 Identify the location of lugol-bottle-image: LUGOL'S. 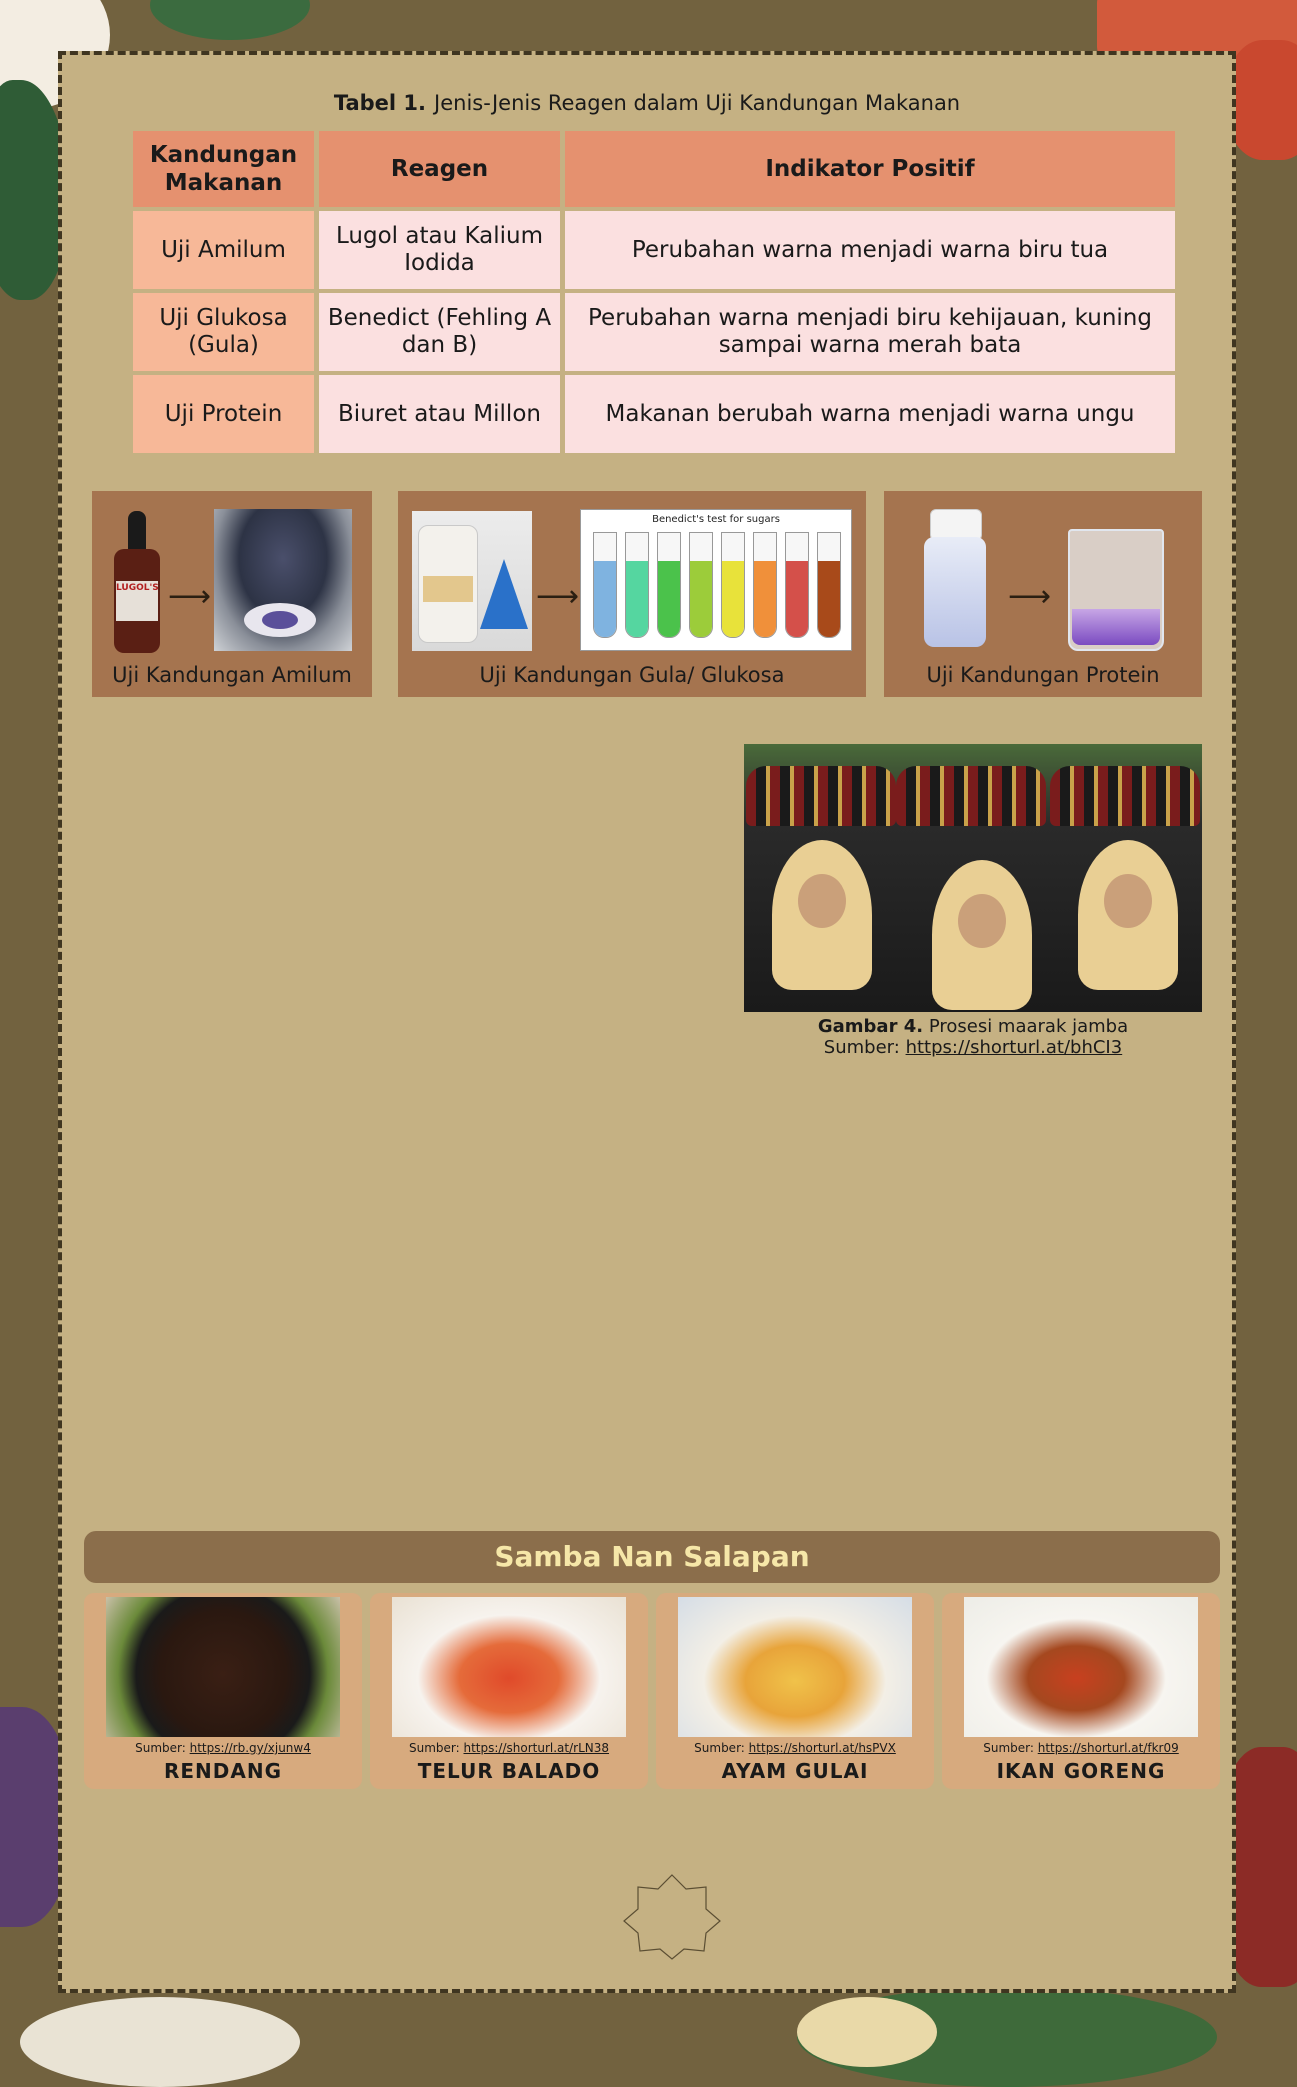
(137, 582).